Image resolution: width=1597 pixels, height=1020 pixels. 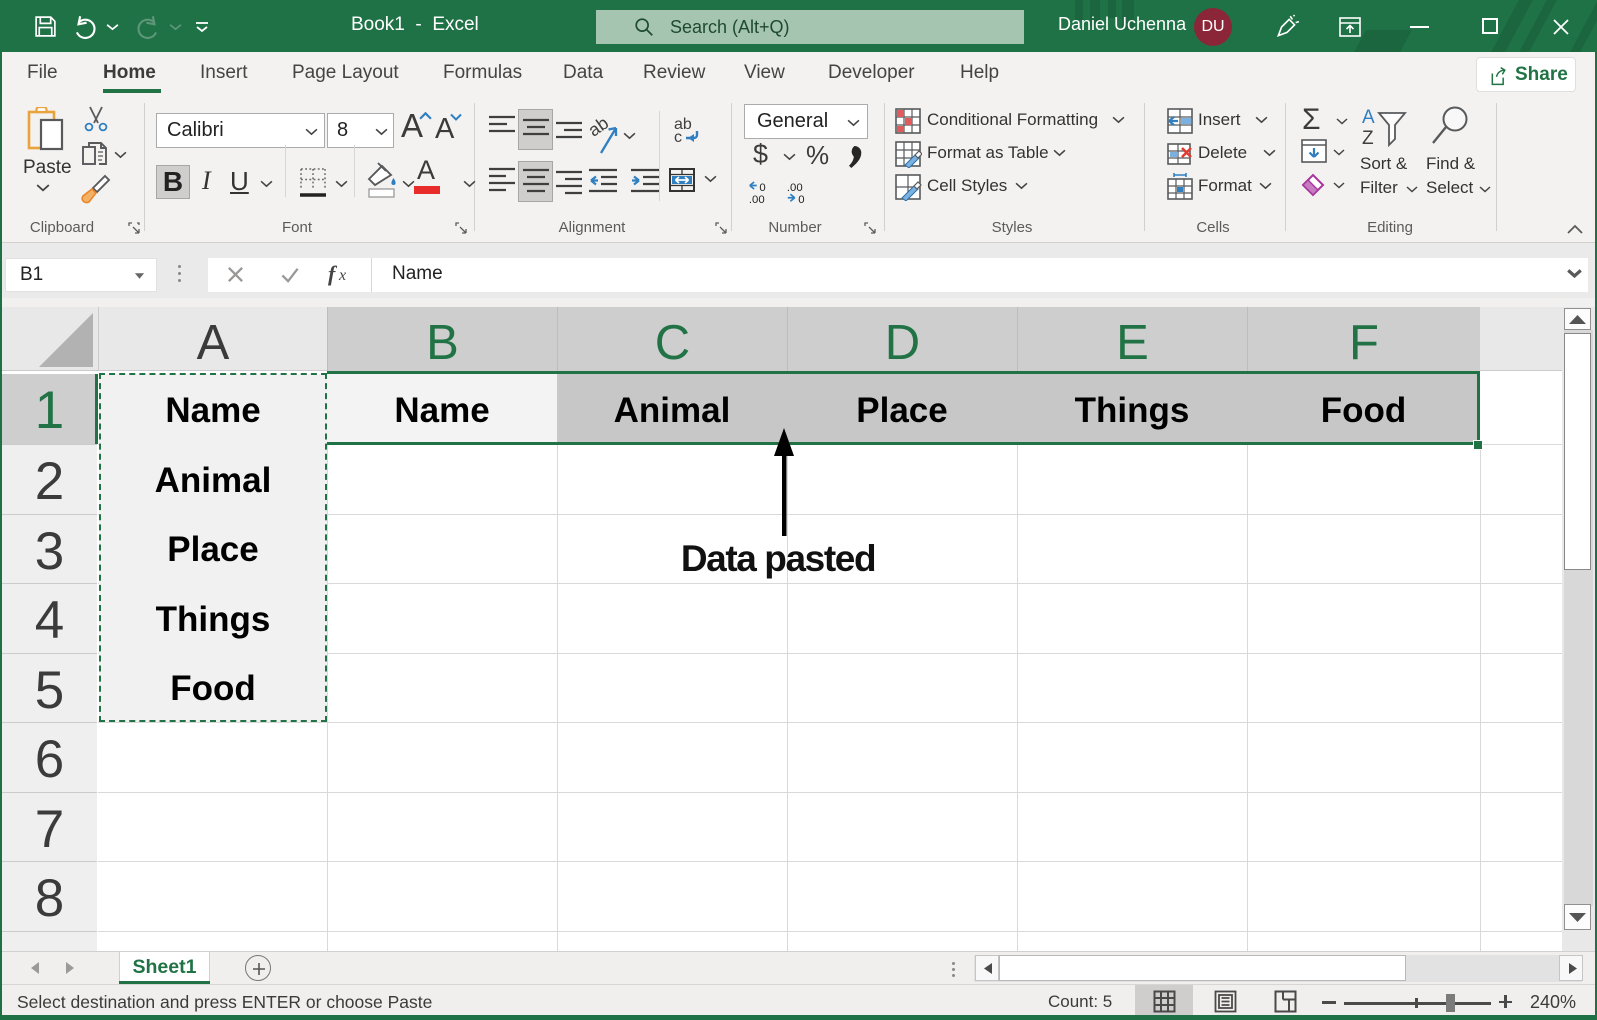 What do you see at coordinates (678, 137) in the screenshot?
I see `svg-text: c` at bounding box center [678, 137].